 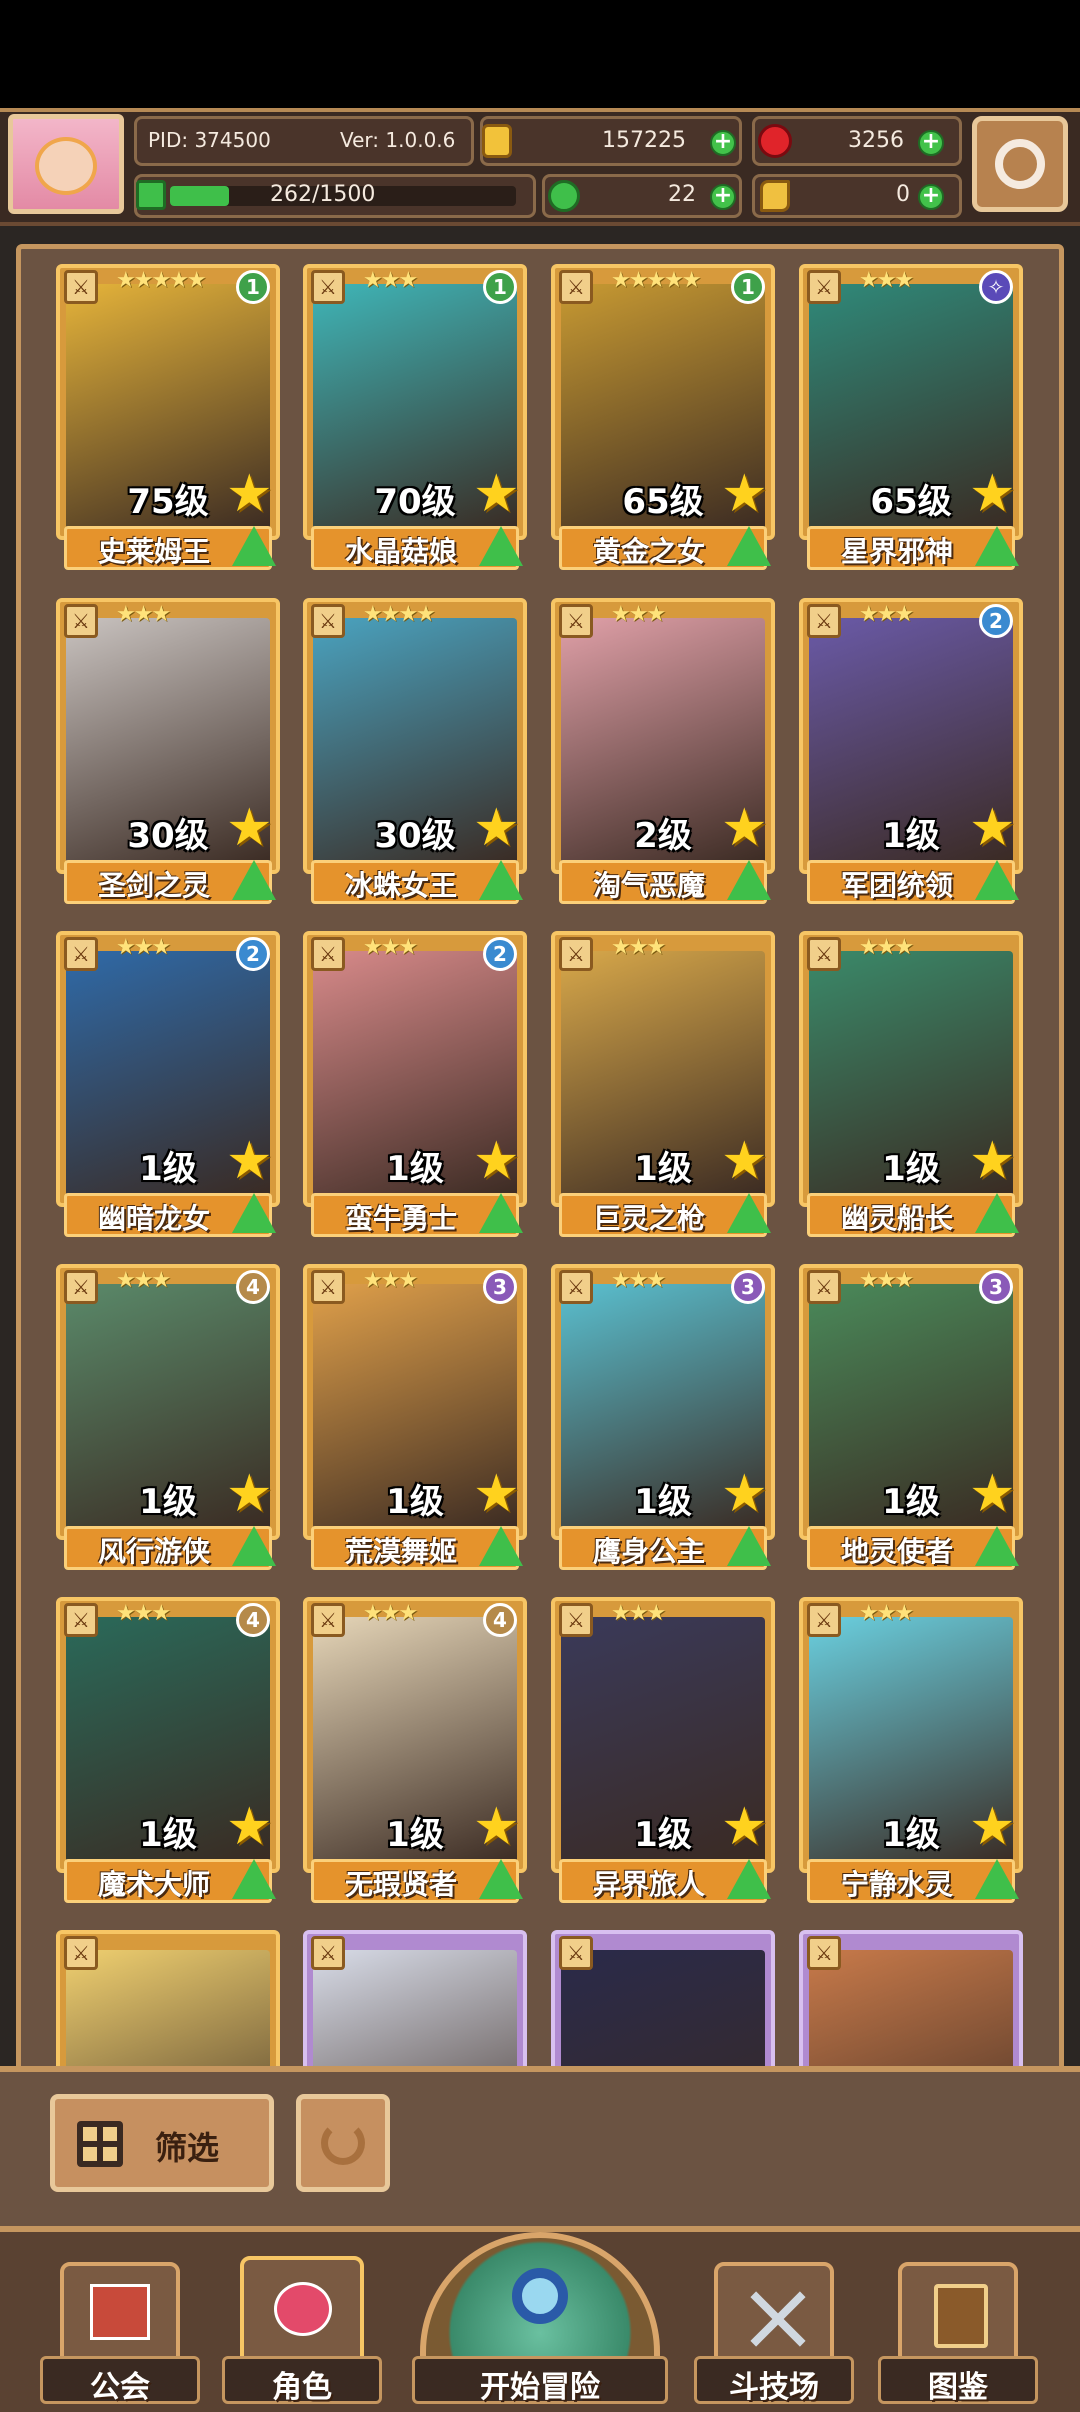 I want to click on hero-card: ⚔ ★★★ 30级 ★ 圣剑之灵, so click(x=168, y=754).